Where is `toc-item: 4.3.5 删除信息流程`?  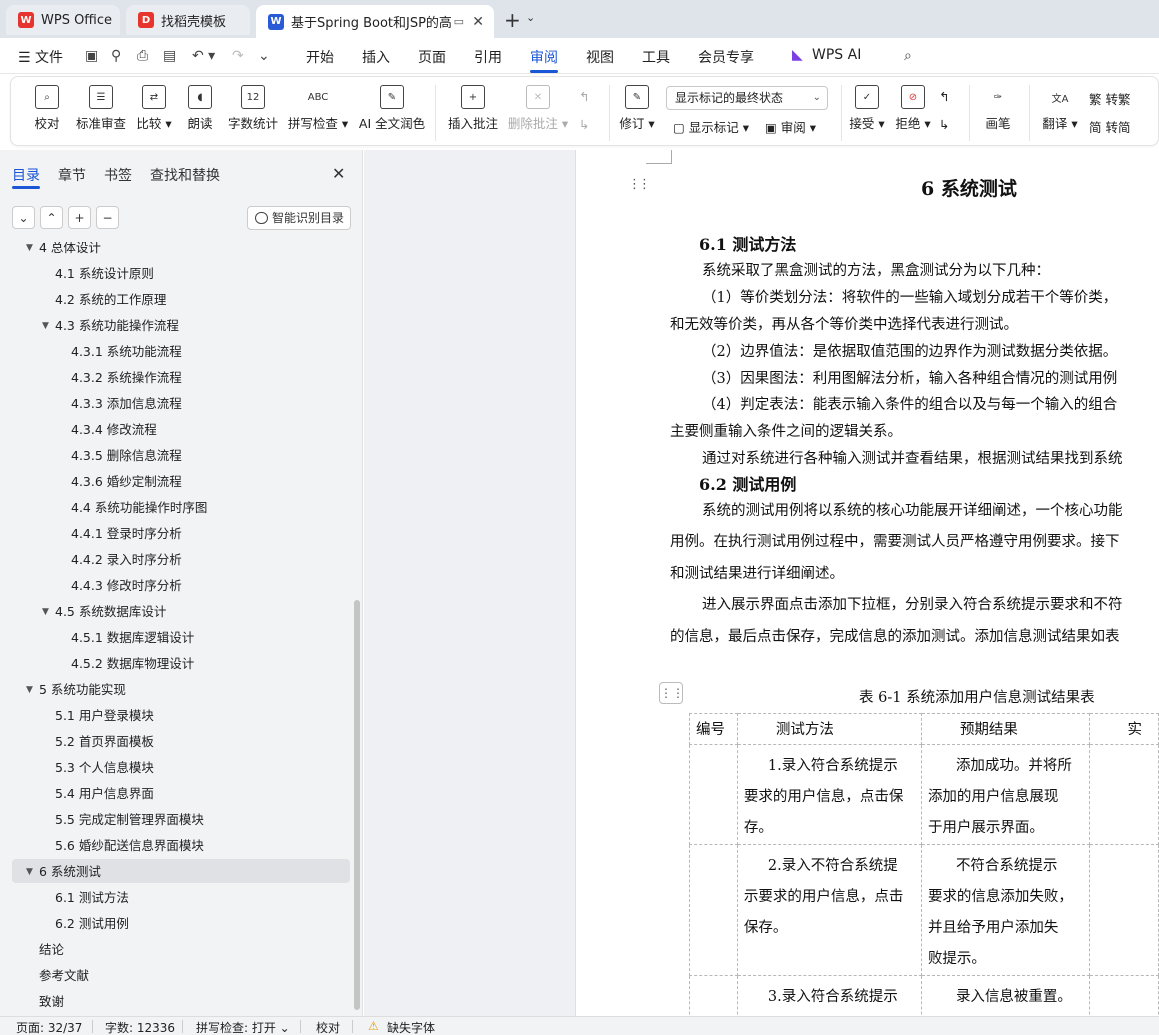 toc-item: 4.3.5 删除信息流程 is located at coordinates (175, 456).